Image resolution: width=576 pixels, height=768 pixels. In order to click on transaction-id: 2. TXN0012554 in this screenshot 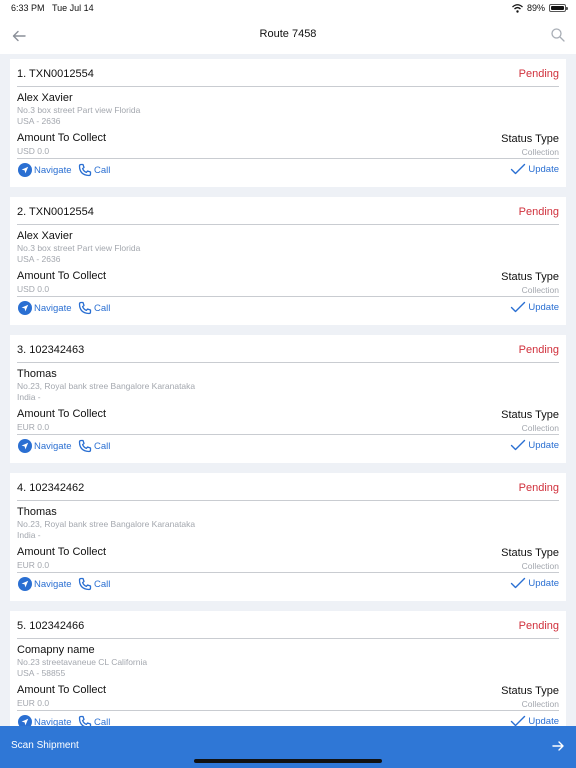, I will do `click(55, 212)`.